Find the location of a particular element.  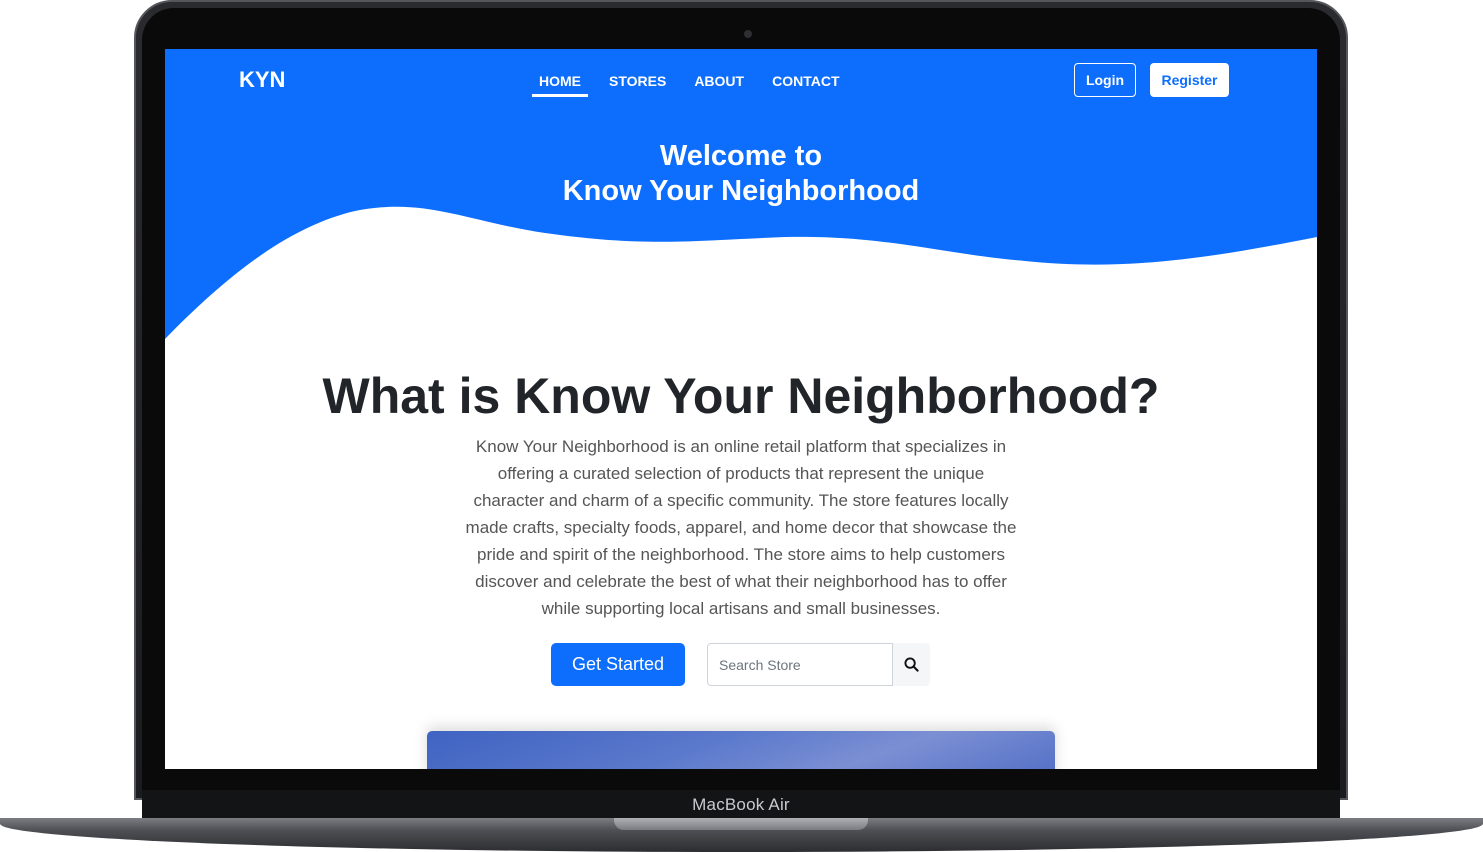

search-button is located at coordinates (911, 664).